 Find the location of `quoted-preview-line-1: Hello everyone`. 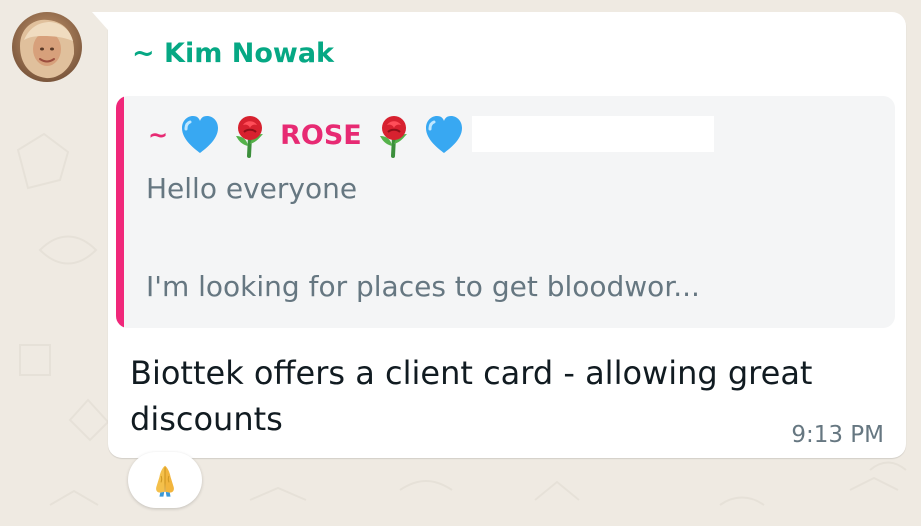

quoted-preview-line-1: Hello everyone is located at coordinates (252, 188).